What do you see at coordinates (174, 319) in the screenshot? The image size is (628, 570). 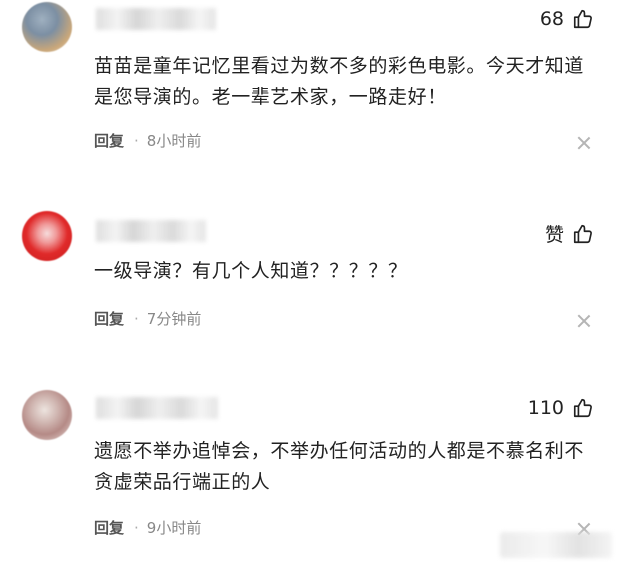 I see `timestamp: 7分钟前` at bounding box center [174, 319].